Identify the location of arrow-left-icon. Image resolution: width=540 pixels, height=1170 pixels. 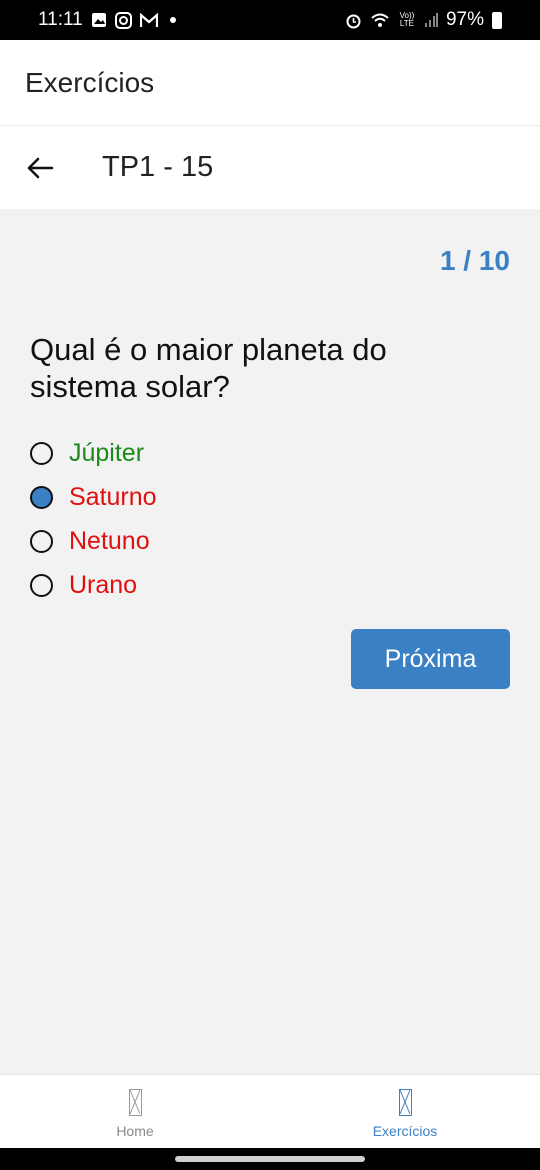
(40, 167).